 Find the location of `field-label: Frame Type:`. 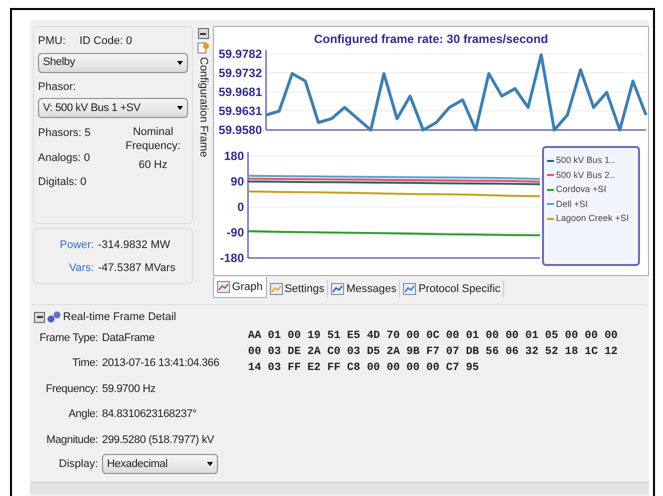

field-label: Frame Type: is located at coordinates (68, 338).